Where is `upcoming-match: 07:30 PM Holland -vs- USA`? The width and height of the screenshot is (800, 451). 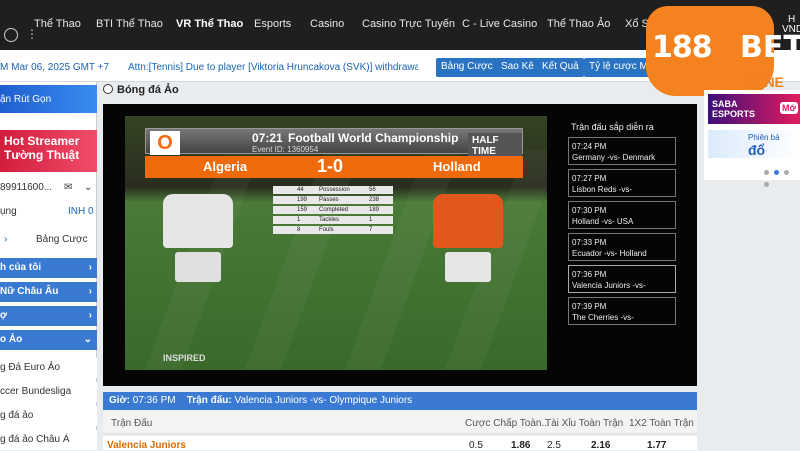 upcoming-match: 07:30 PM Holland -vs- USA is located at coordinates (622, 215).